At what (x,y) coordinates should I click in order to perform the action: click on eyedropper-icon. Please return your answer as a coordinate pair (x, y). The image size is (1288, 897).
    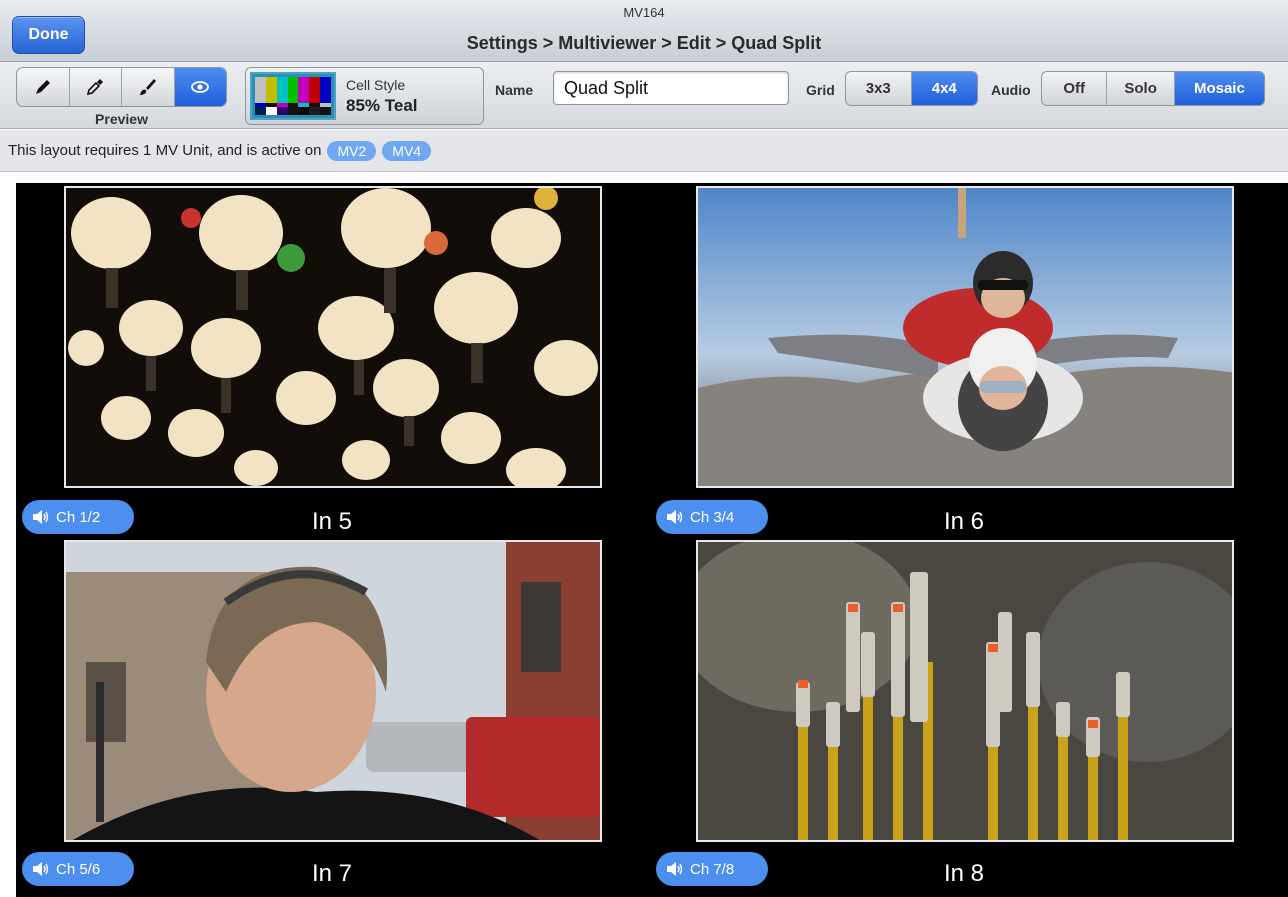
    Looking at the image, I should click on (95, 87).